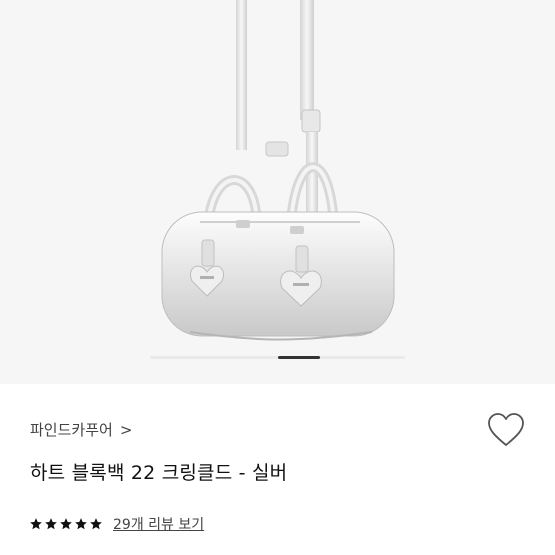 This screenshot has height=555, width=555. I want to click on brand-link: 파인드카푸어 >, so click(81, 429).